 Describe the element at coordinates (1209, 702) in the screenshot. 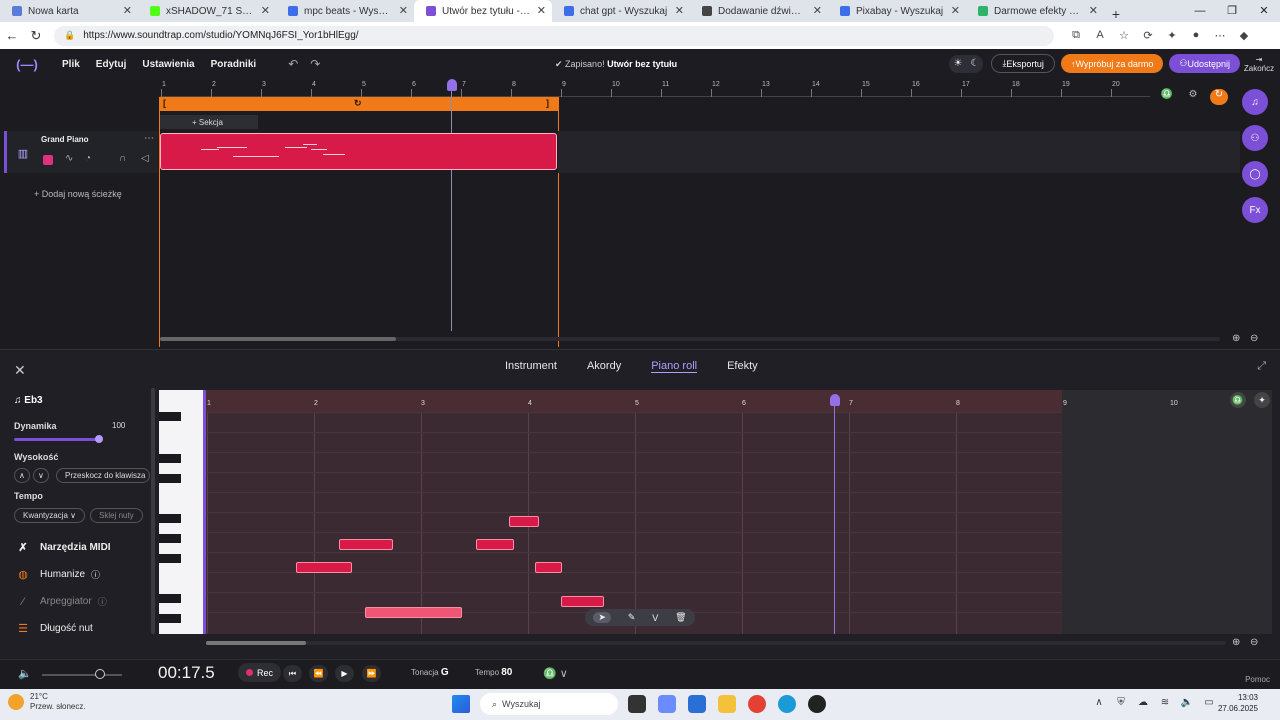

I see `battery-icon: ▭` at that location.